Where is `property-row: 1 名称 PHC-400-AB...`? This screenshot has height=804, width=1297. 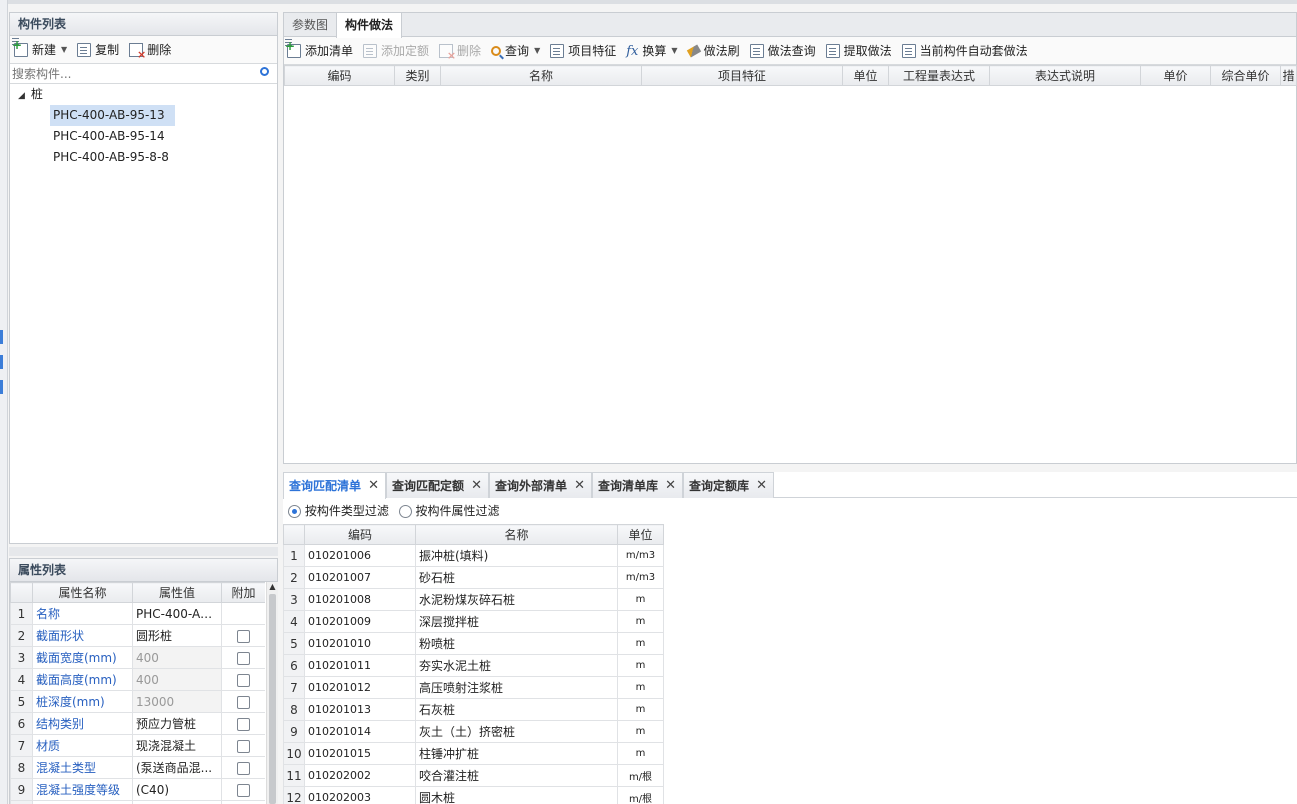
property-row: 1 名称 PHC-400-AB... is located at coordinates (137, 613).